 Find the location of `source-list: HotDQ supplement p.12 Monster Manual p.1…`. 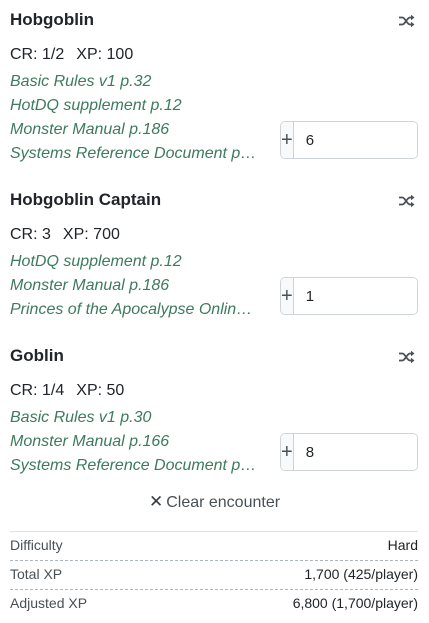

source-list: HotDQ supplement p.12 Monster Manual p.1… is located at coordinates (135, 286).